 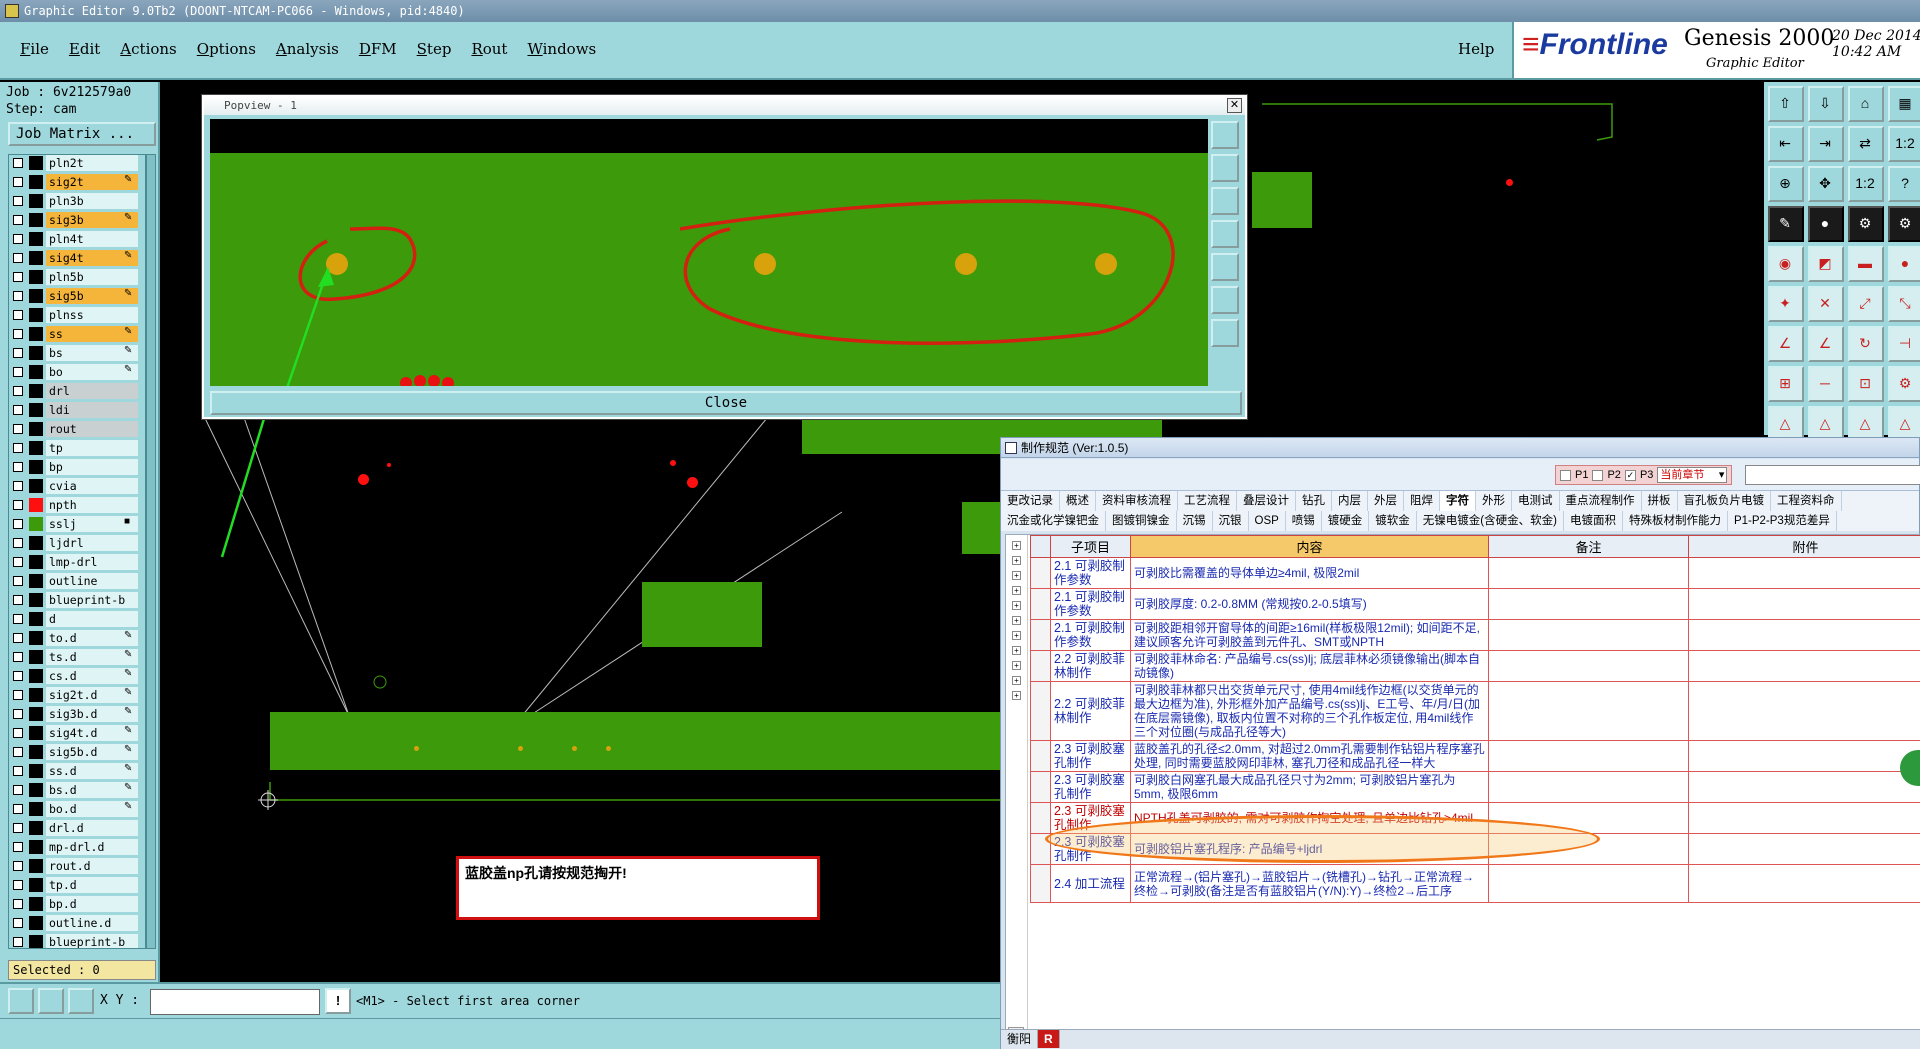 I want to click on layer-name: pln4t, so click(x=92, y=239).